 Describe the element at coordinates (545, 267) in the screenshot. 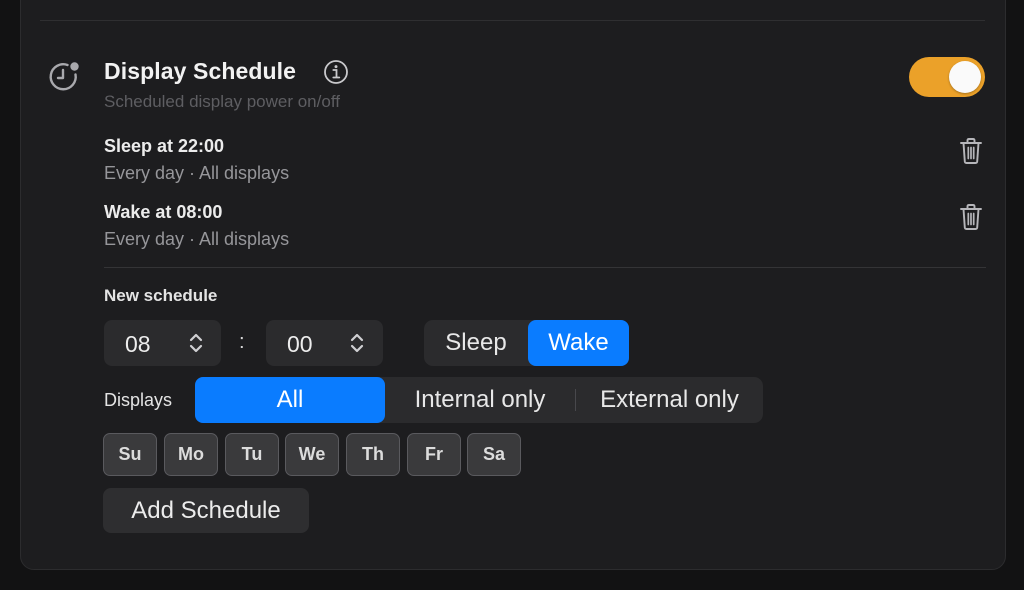

I see `divider` at that location.